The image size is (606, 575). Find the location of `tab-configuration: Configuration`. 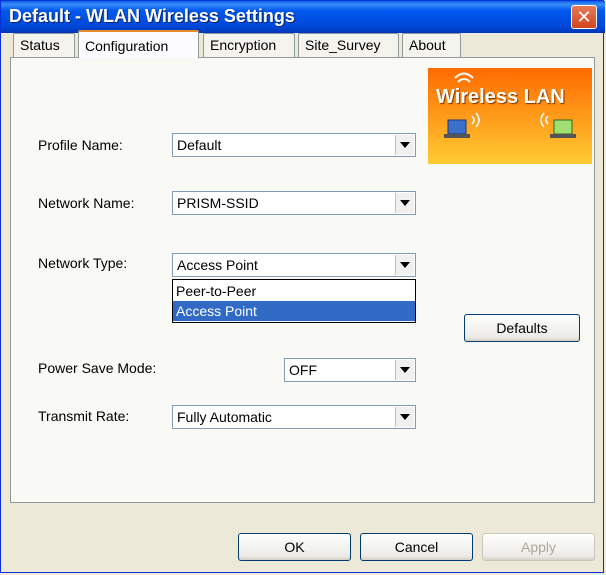

tab-configuration: Configuration is located at coordinates (138, 44).